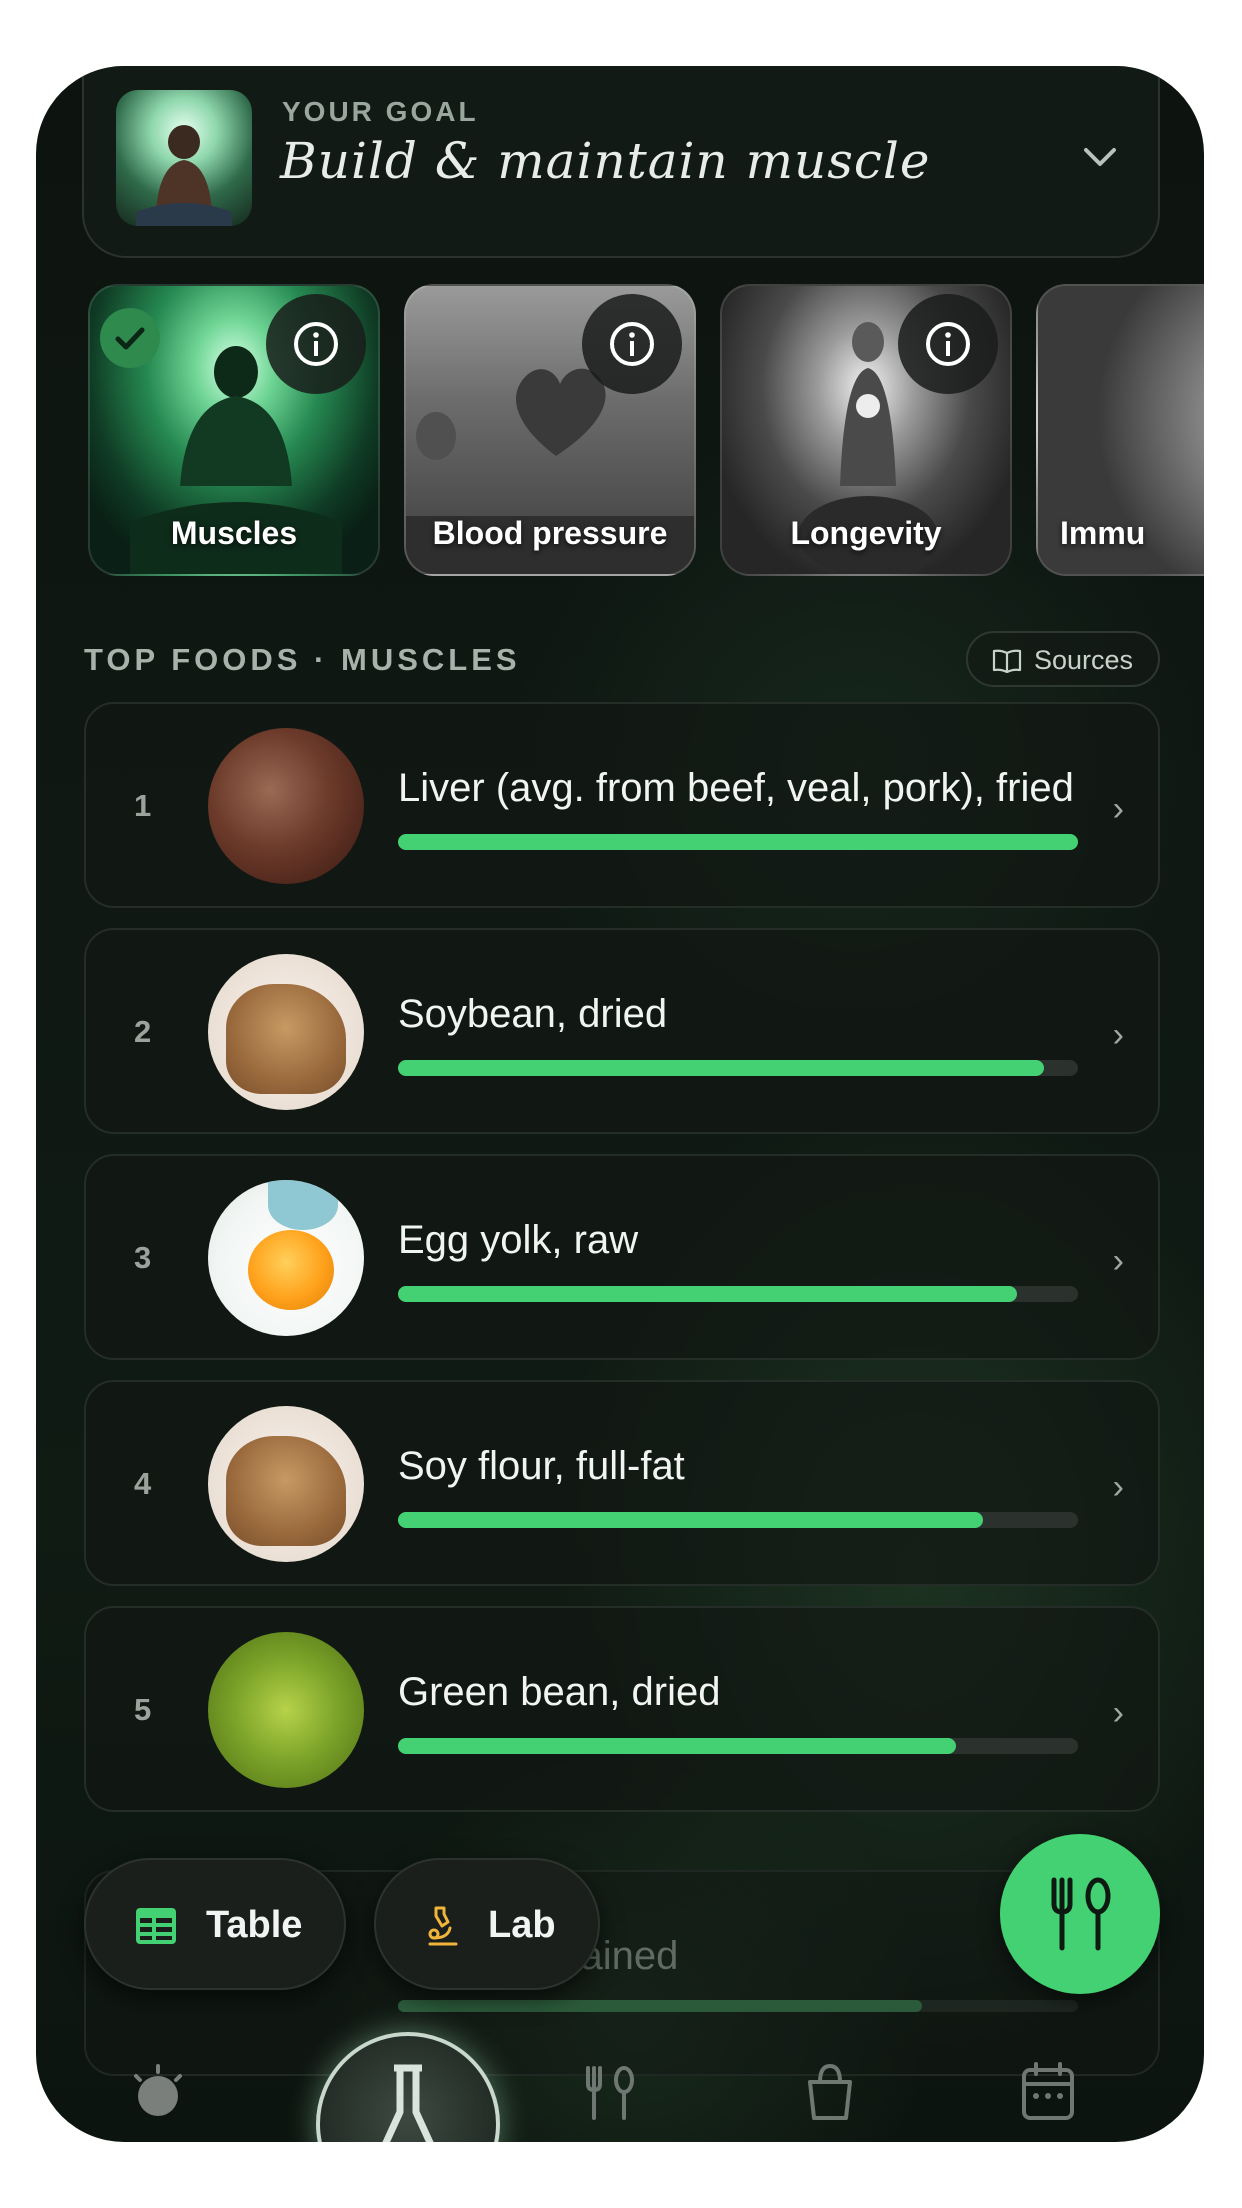  I want to click on goal-selector: YOUR GOAL Build & maintain muscle, so click(621, 162).